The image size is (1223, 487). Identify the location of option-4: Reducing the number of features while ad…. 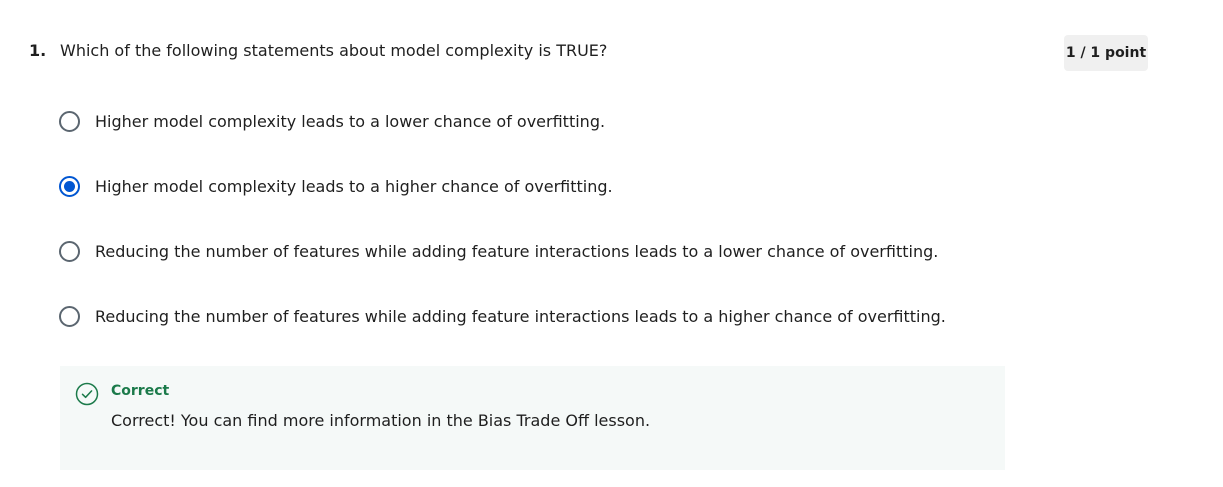
(502, 316).